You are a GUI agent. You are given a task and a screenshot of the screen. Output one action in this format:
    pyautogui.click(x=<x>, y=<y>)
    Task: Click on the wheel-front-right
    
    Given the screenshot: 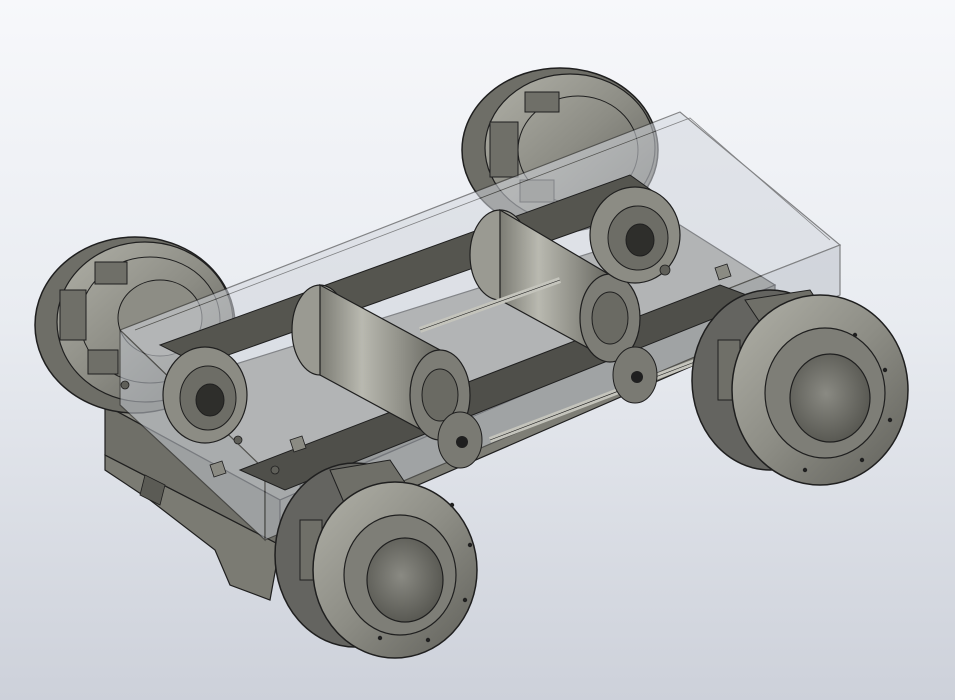 What is the action you would take?
    pyautogui.click(x=800, y=387)
    